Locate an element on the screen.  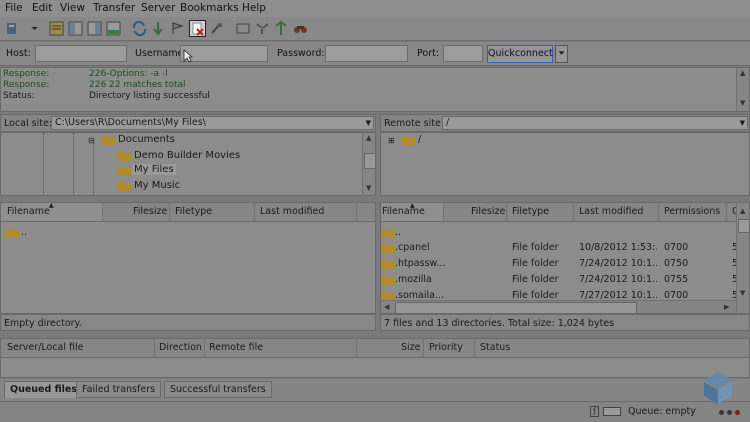
search-files-icon is located at coordinates (300, 28).